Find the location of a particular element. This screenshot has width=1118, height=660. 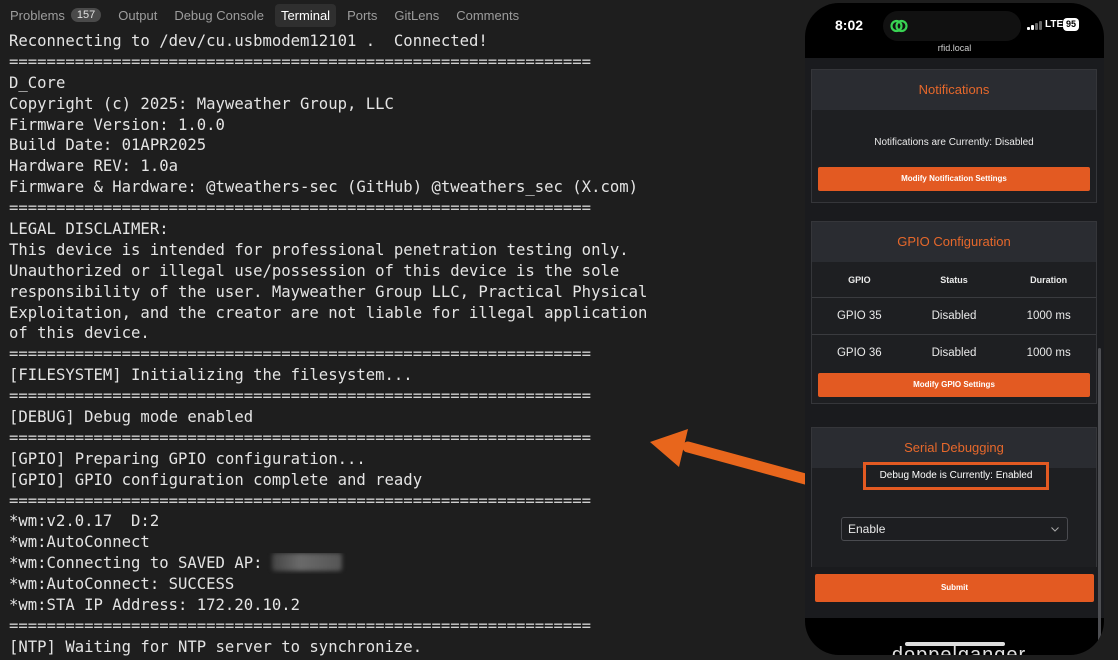

tab-ports: Ports is located at coordinates (362, 15).